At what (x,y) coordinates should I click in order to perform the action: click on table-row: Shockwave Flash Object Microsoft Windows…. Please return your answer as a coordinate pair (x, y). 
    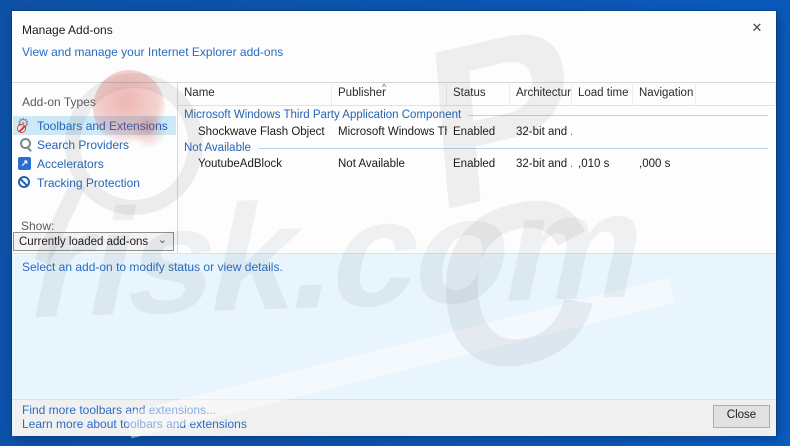
    Looking at the image, I should click on (477, 132).